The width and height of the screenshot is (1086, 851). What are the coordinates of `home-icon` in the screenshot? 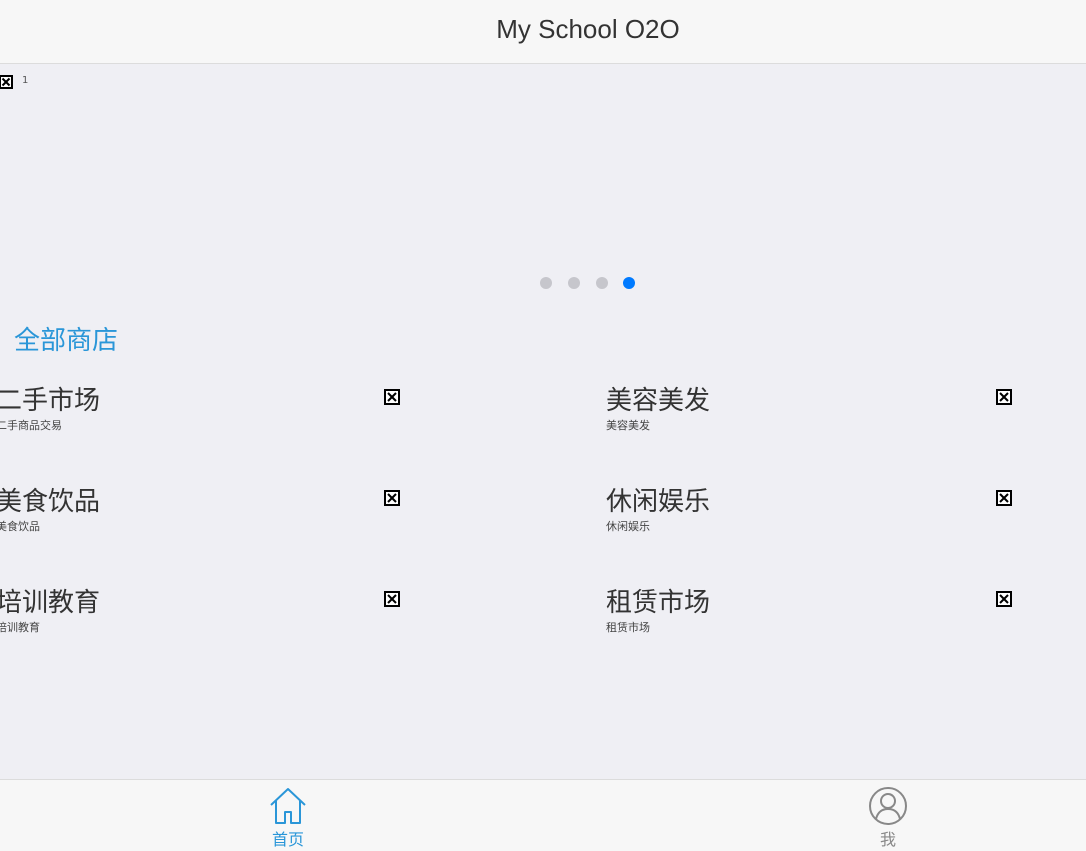 It's located at (288, 806).